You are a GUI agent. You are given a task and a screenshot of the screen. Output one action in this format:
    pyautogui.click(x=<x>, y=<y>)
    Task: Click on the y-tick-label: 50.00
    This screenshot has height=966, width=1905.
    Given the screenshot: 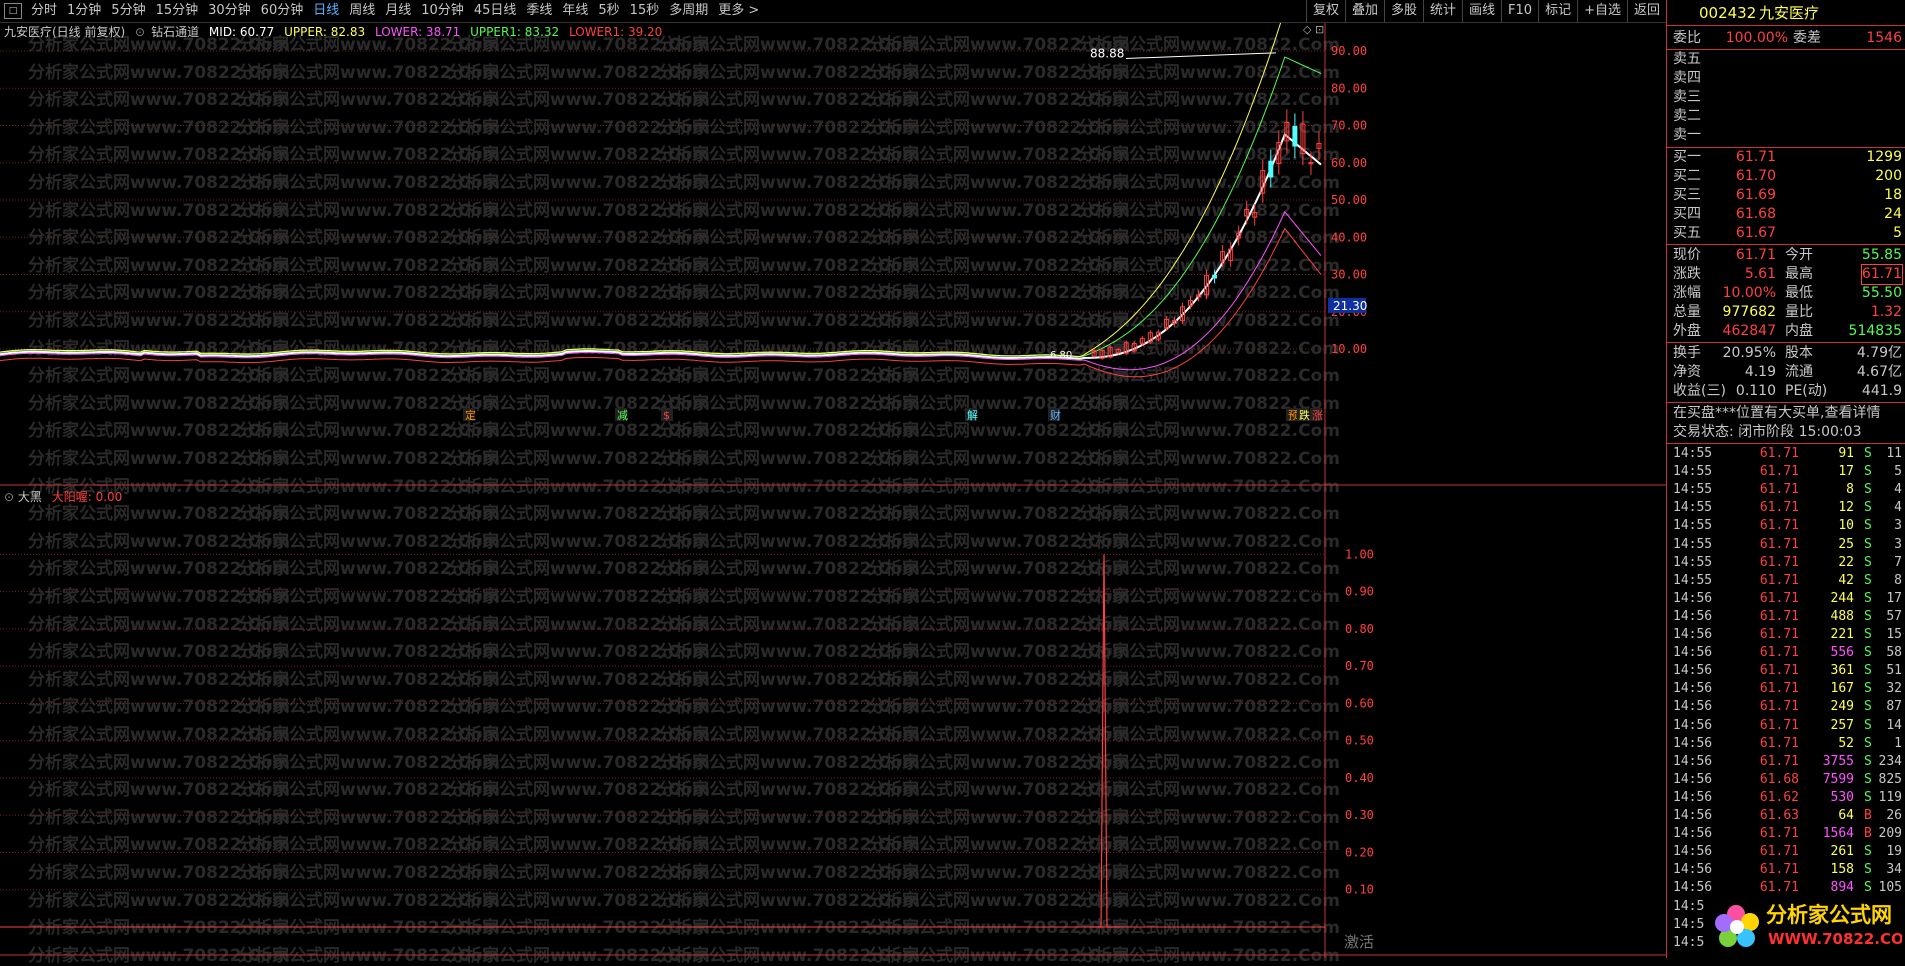 What is the action you would take?
    pyautogui.click(x=1349, y=200)
    